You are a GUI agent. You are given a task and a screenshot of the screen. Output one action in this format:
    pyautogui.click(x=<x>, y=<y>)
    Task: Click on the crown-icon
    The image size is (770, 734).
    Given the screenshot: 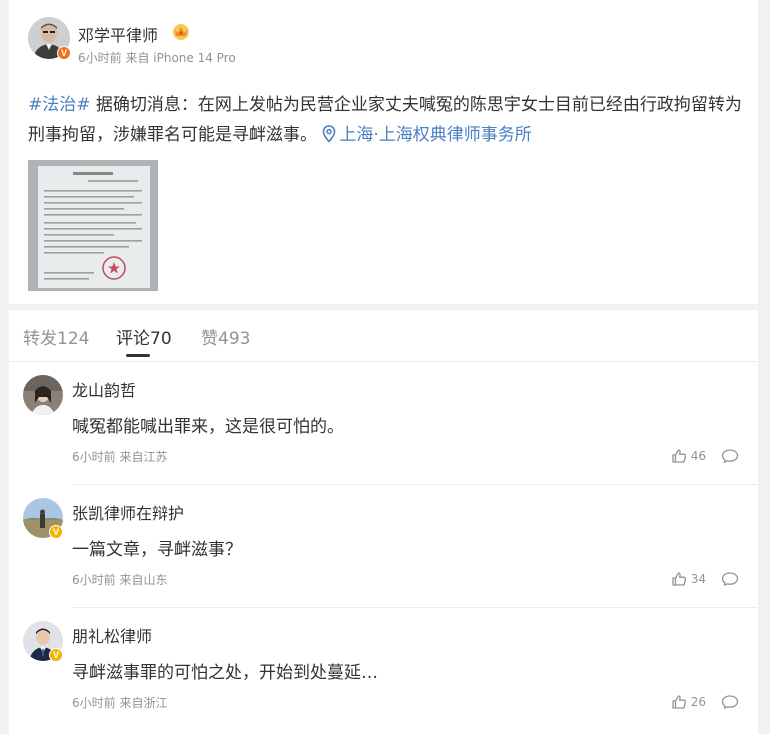 What is the action you would take?
    pyautogui.click(x=181, y=32)
    